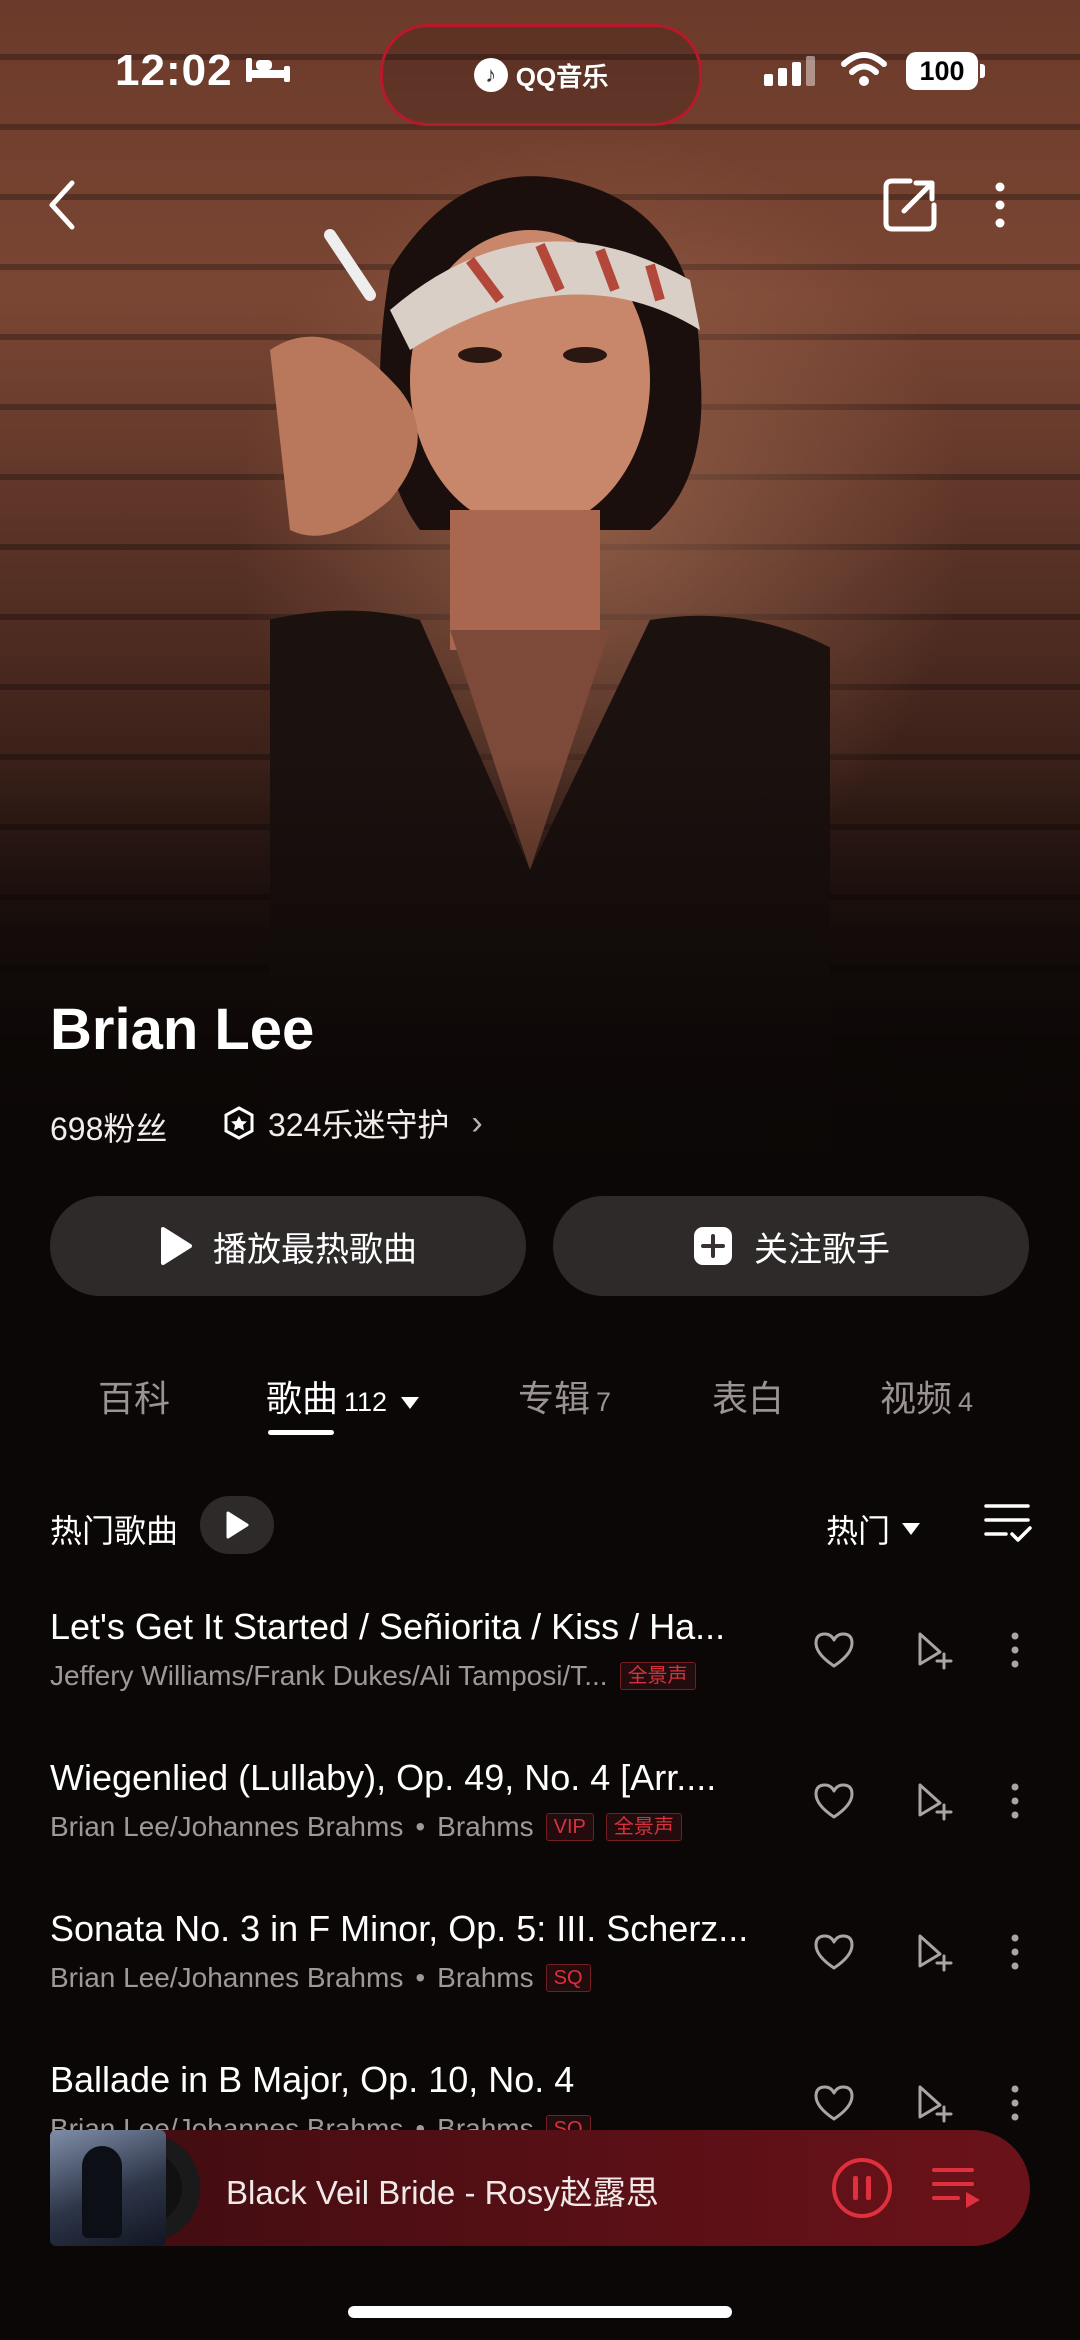  I want to click on artist-tabs: 百科 歌曲 112 专辑 7 表白 视频 4, so click(540, 1405).